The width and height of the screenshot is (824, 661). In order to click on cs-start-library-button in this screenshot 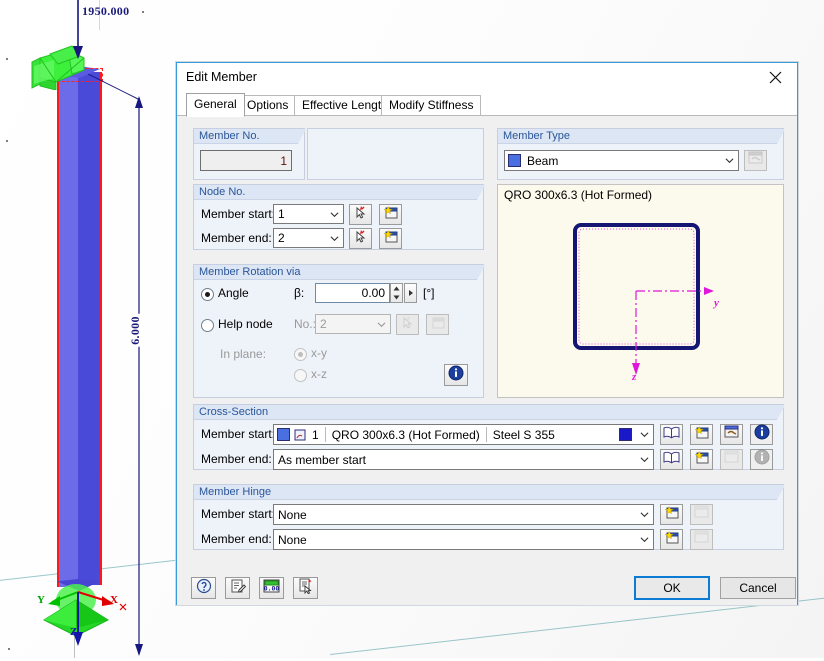, I will do `click(671, 434)`.